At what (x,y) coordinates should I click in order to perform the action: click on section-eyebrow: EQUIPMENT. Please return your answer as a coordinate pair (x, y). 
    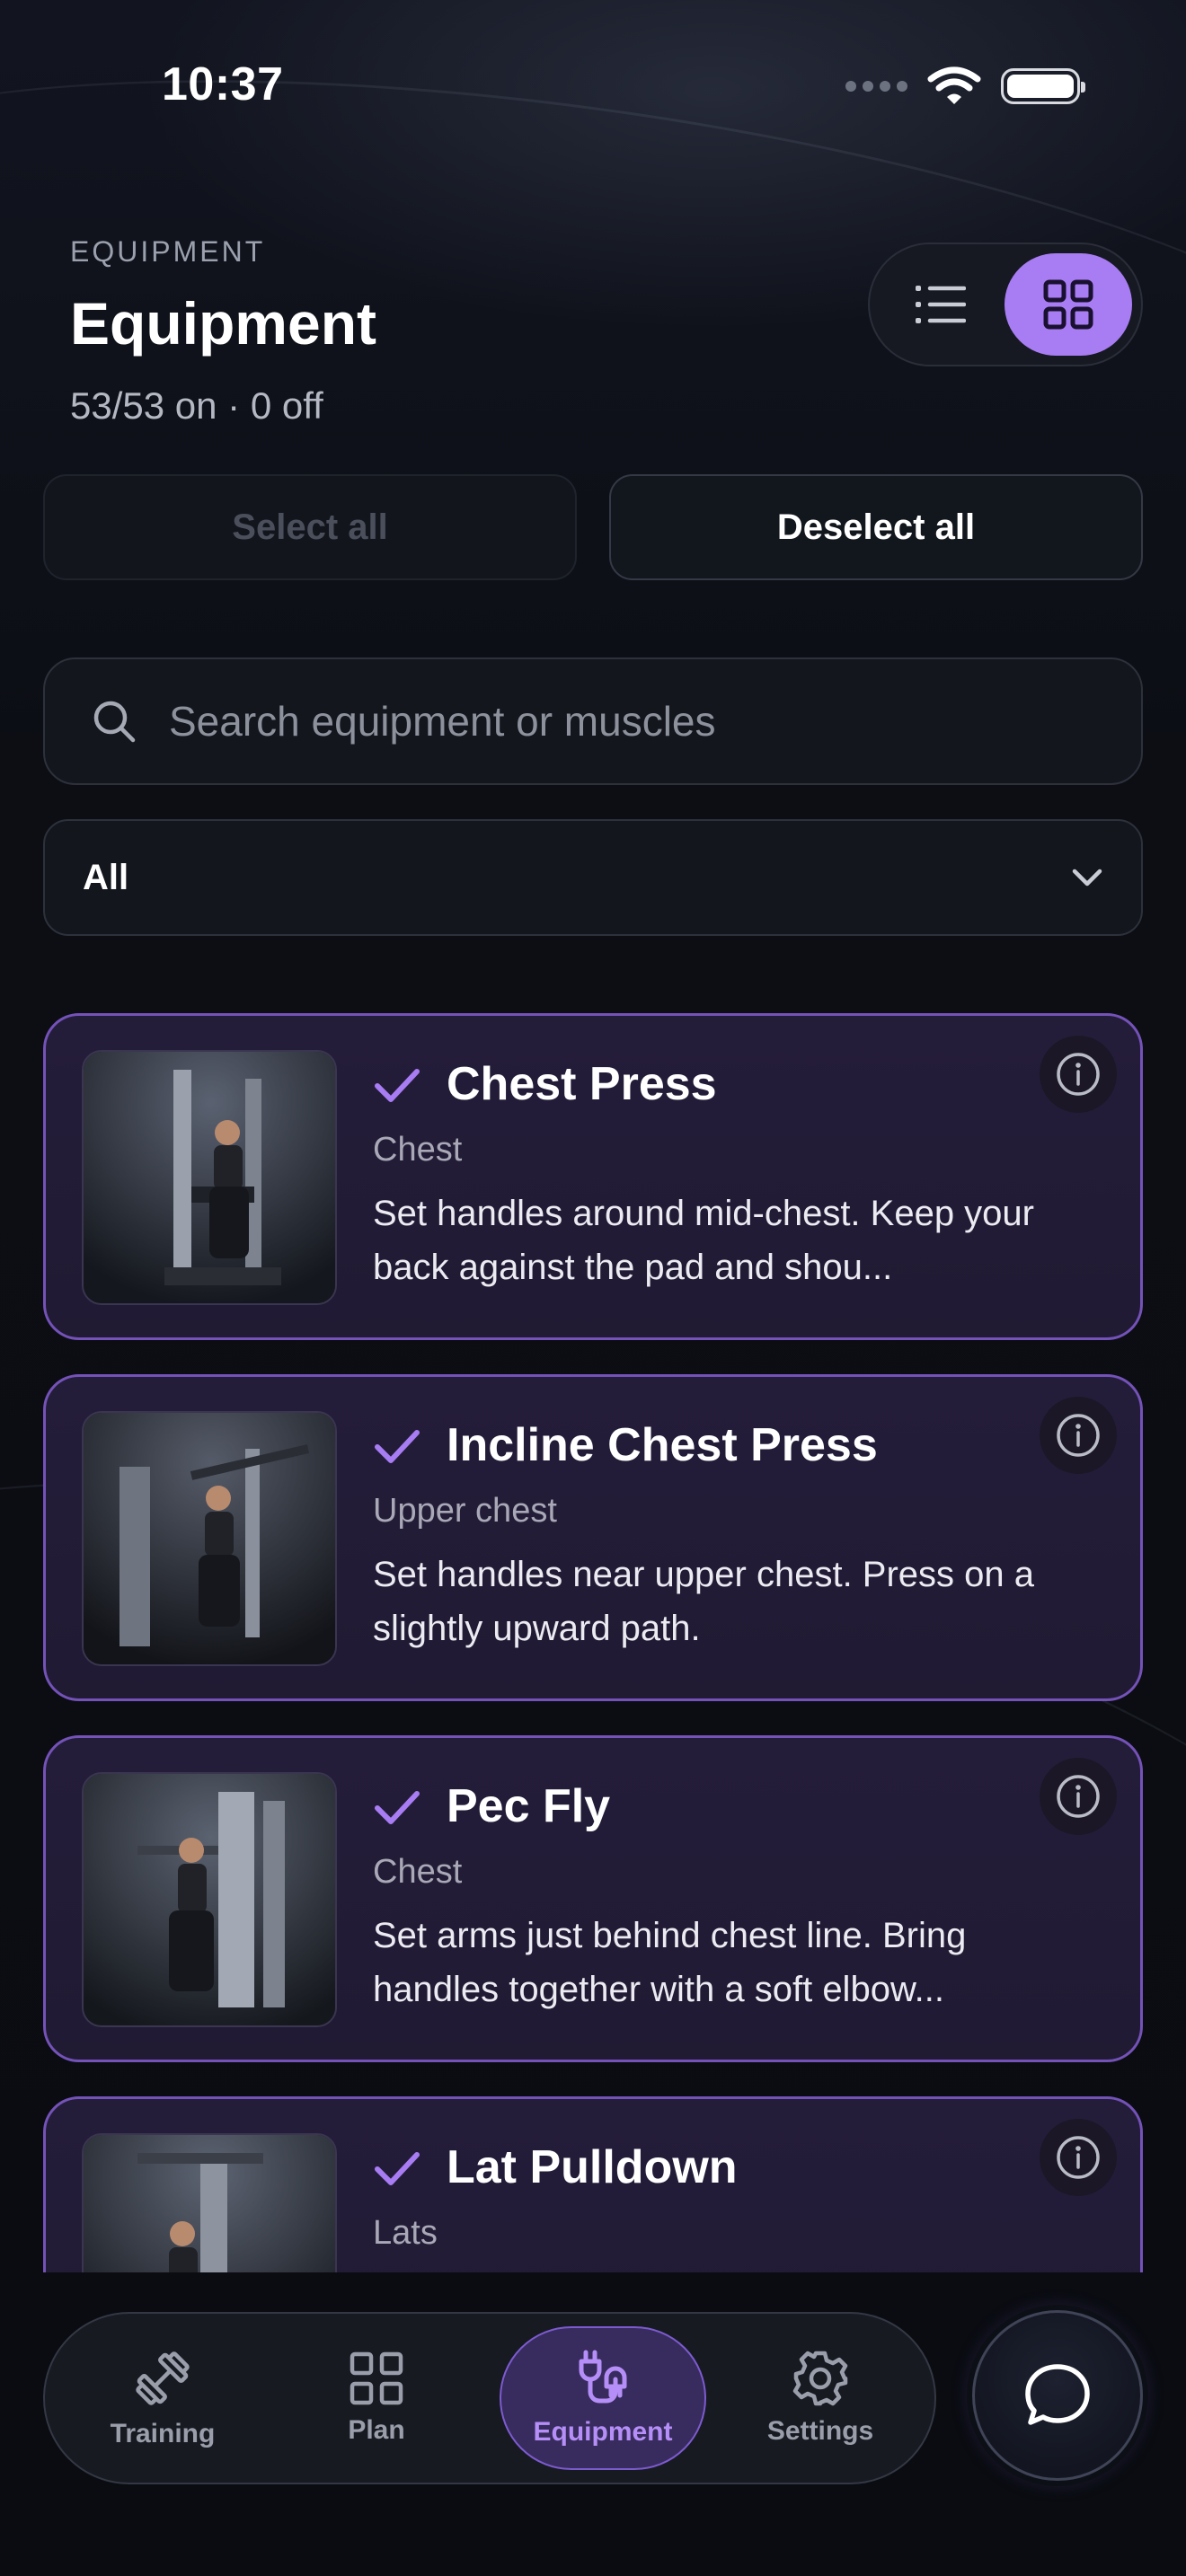
    Looking at the image, I should click on (168, 251).